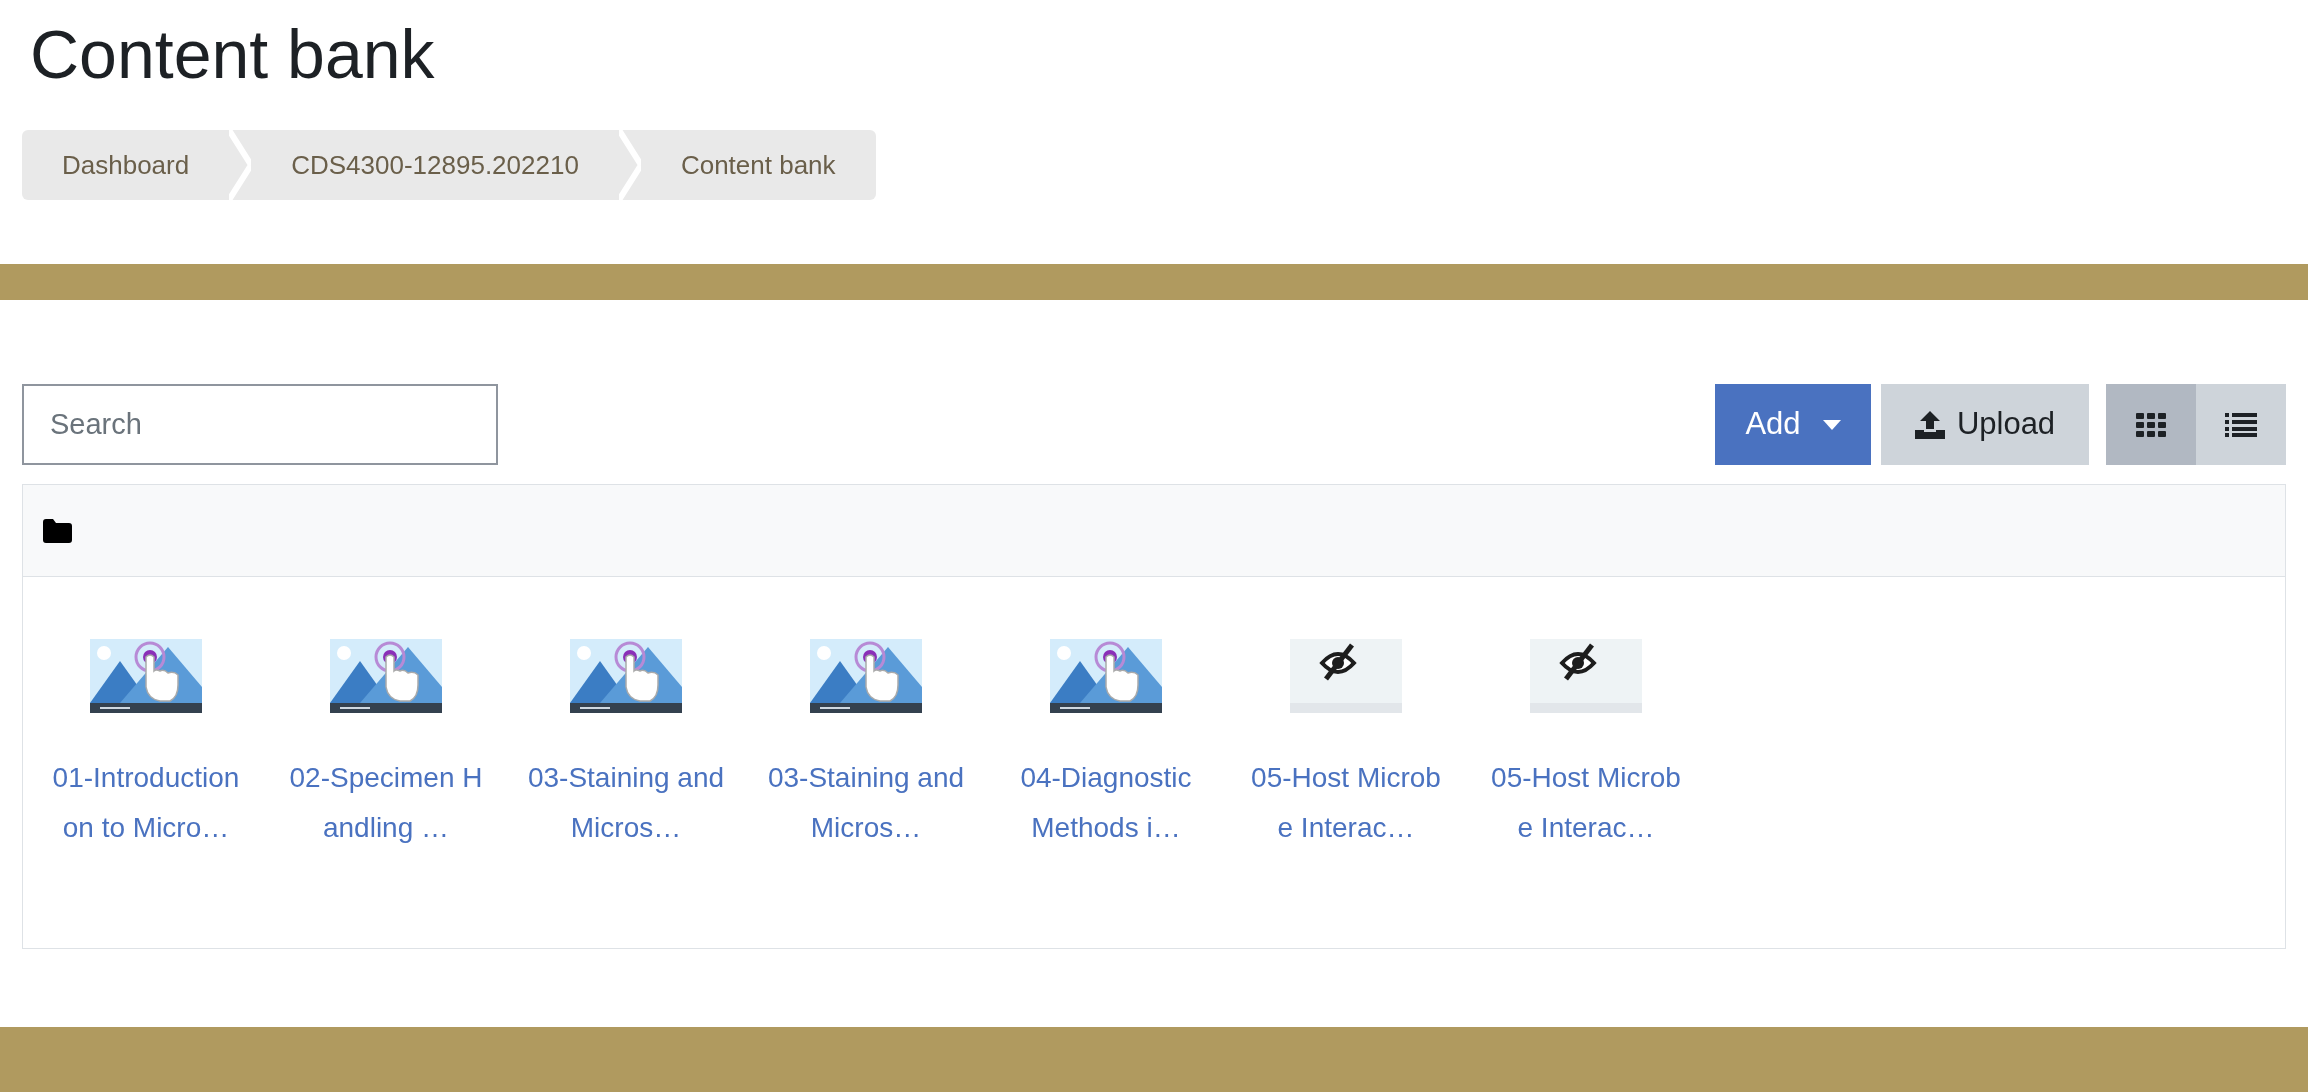 The image size is (2308, 1092). I want to click on list-view-button, so click(2241, 424).